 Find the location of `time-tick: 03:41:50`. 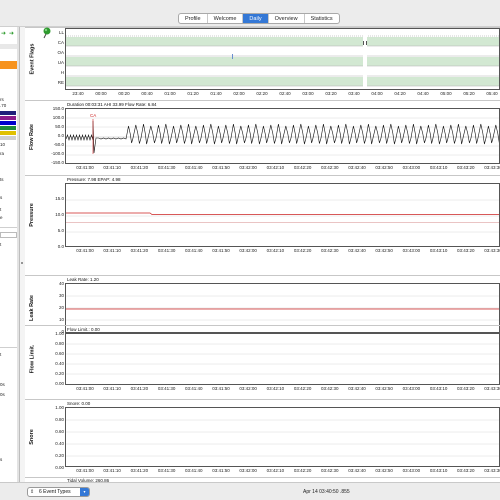

time-tick: 03:41:50 is located at coordinates (221, 167).